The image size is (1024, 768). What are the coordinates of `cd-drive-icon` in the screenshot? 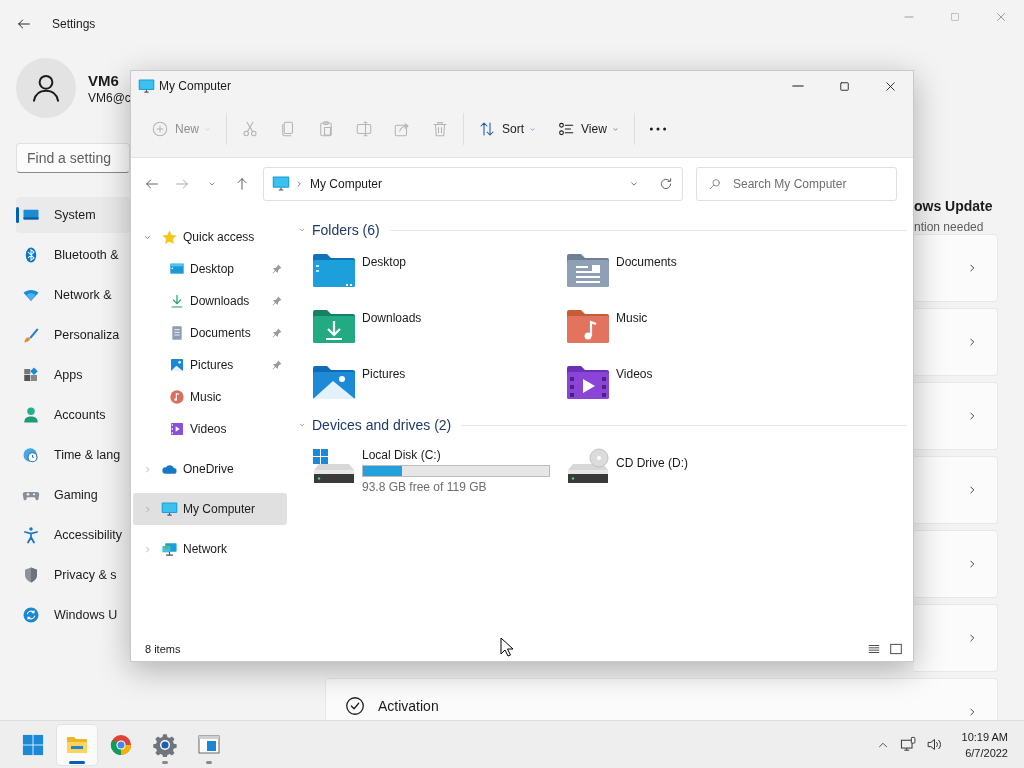 It's located at (588, 466).